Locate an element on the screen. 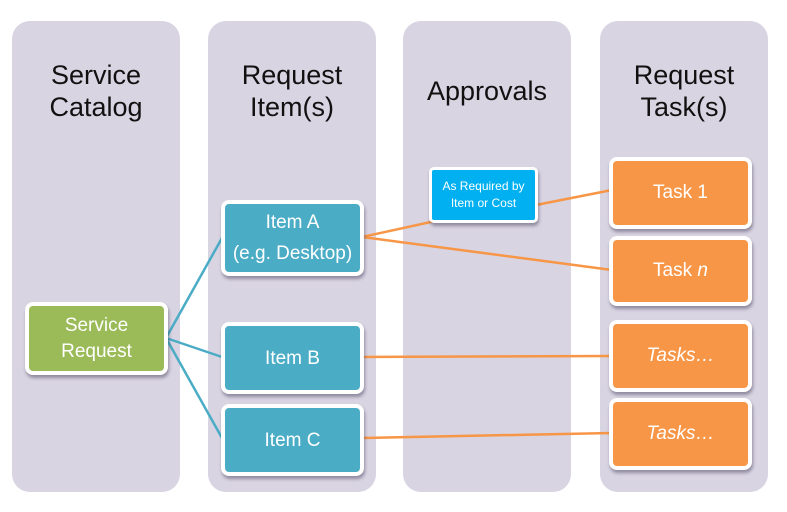  node-label-italic: n is located at coordinates (702, 270).